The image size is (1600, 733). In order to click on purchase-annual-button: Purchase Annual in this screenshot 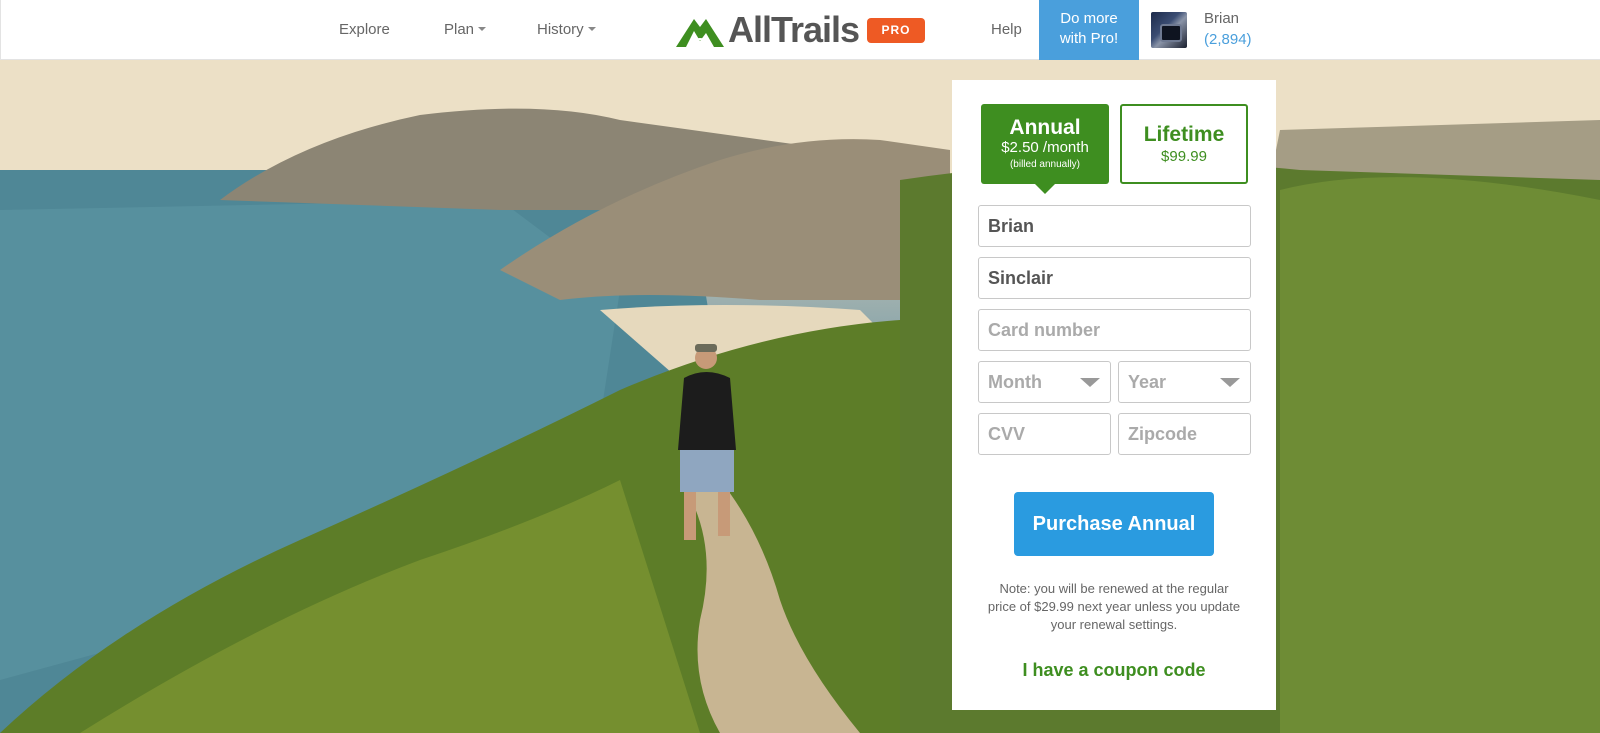, I will do `click(1114, 524)`.